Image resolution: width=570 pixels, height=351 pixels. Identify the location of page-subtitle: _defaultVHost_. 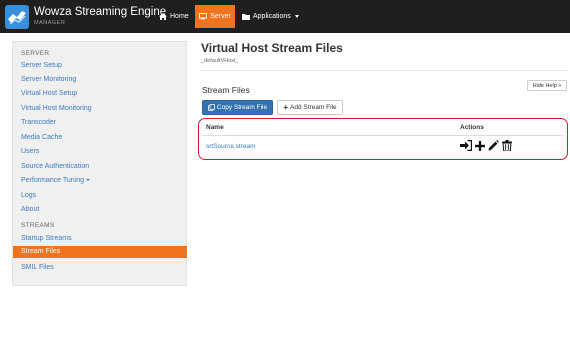
(220, 61).